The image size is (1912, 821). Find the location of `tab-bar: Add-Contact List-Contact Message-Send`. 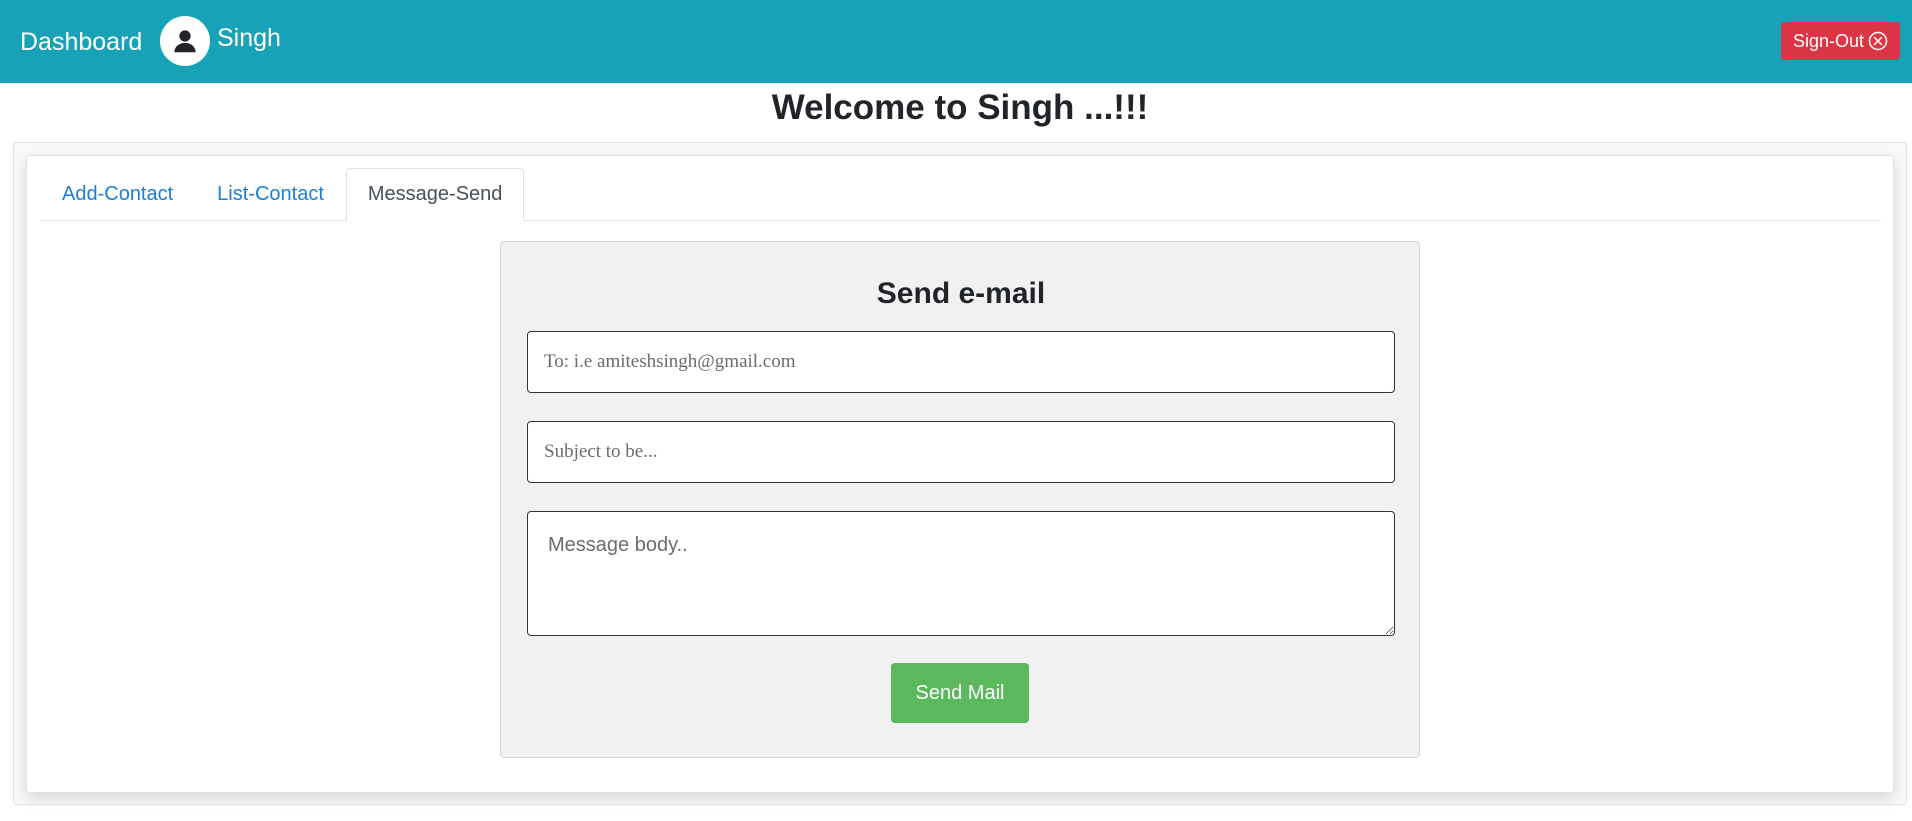

tab-bar: Add-Contact List-Contact Message-Send is located at coordinates (960, 194).